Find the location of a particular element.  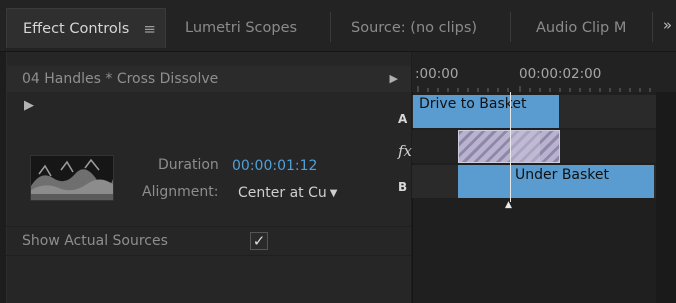

track-b-label: B is located at coordinates (403, 187).